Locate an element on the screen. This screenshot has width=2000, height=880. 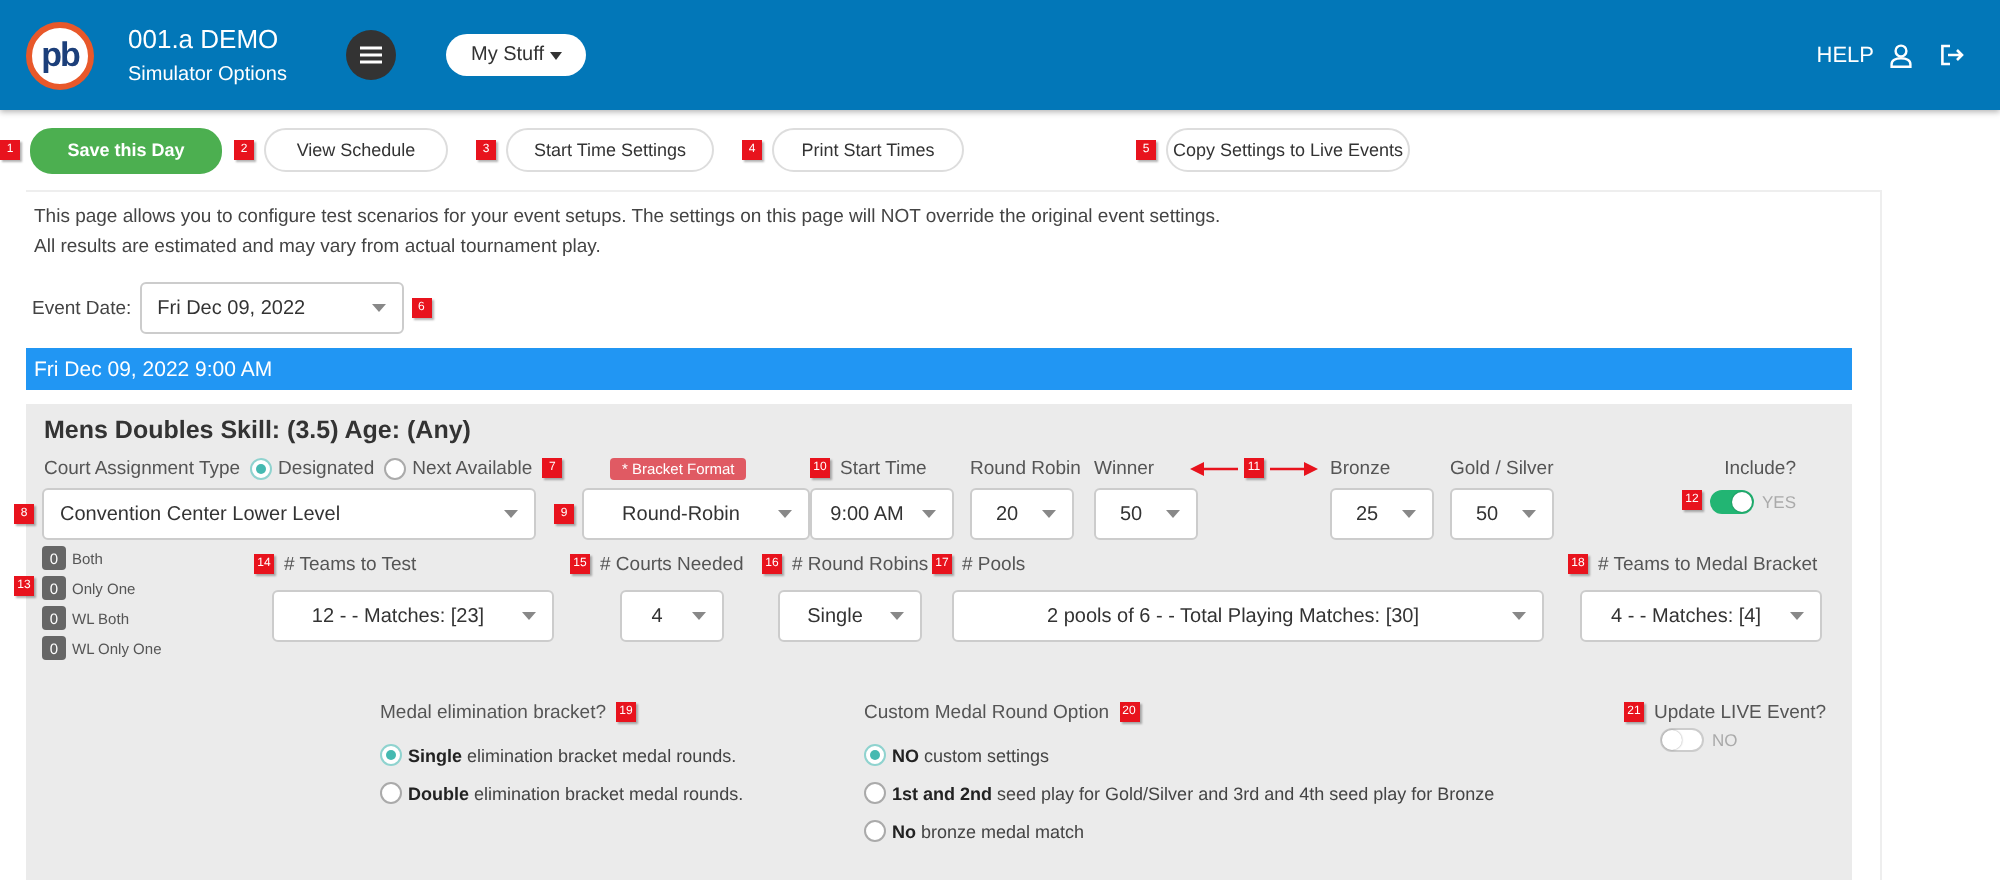
radio-label: No bronze medal match is located at coordinates (988, 831).